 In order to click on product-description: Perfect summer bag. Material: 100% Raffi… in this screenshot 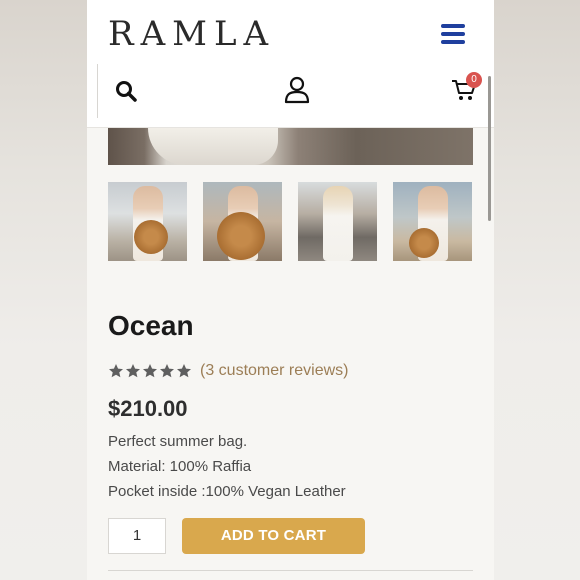, I will do `click(227, 466)`.